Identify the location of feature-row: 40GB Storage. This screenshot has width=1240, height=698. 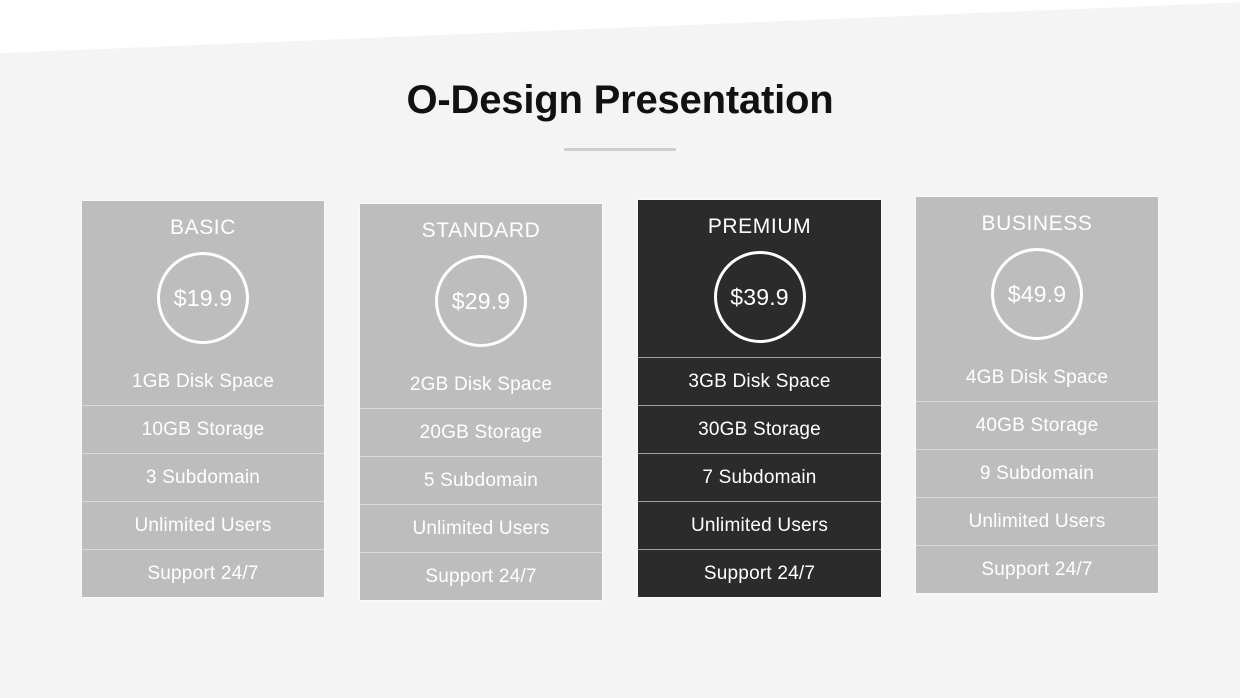
(1037, 425).